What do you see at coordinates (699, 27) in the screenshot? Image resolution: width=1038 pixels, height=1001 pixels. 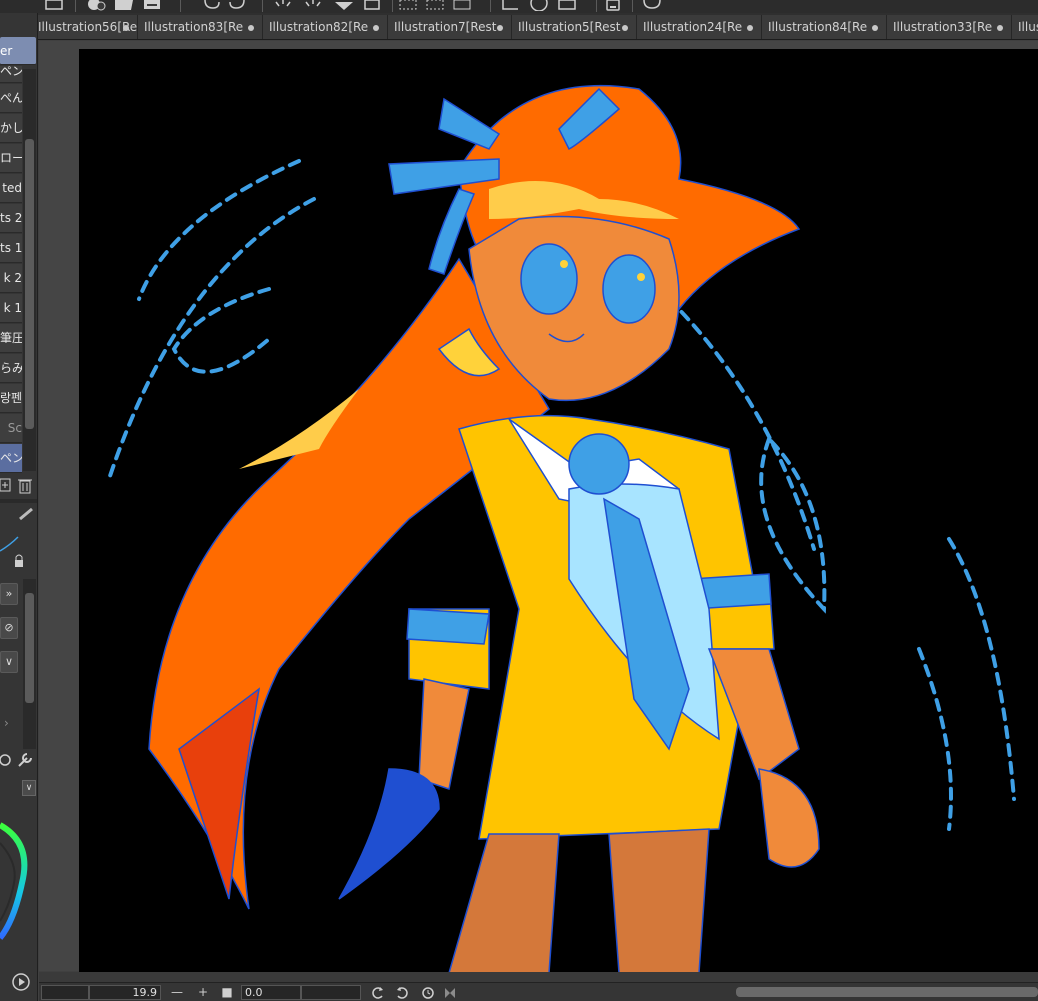 I see `document-tab: Illustration24[Re` at bounding box center [699, 27].